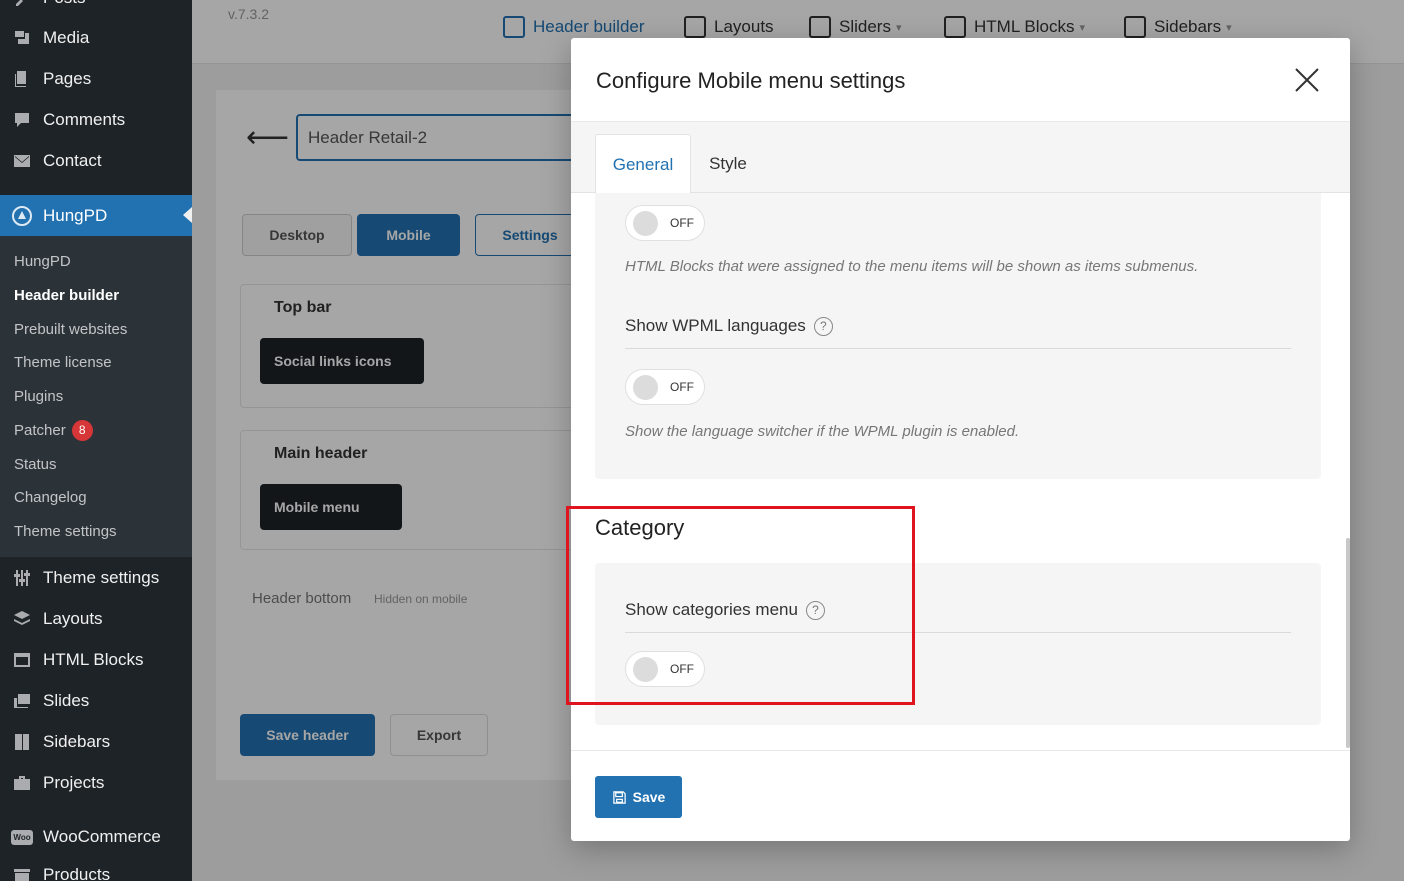  I want to click on submenu-prebuilt-websites: Prebuilt websites, so click(70, 329).